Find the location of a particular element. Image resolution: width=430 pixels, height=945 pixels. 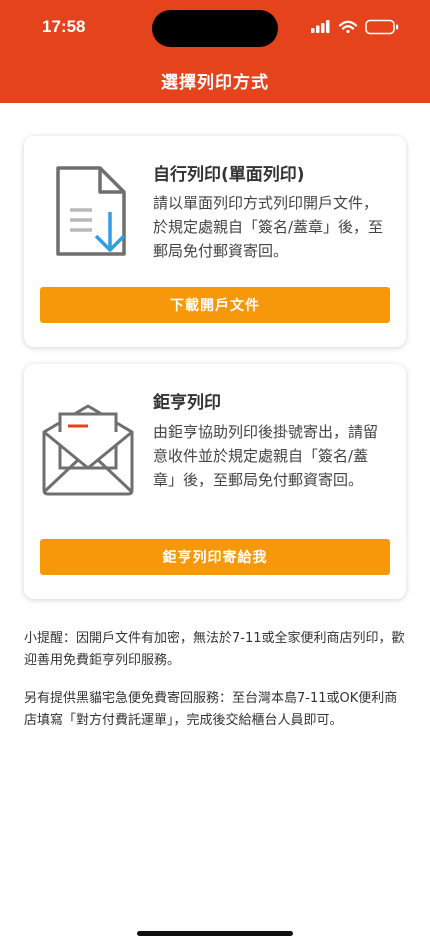

page-title: 選擇列印方式 is located at coordinates (215, 83).